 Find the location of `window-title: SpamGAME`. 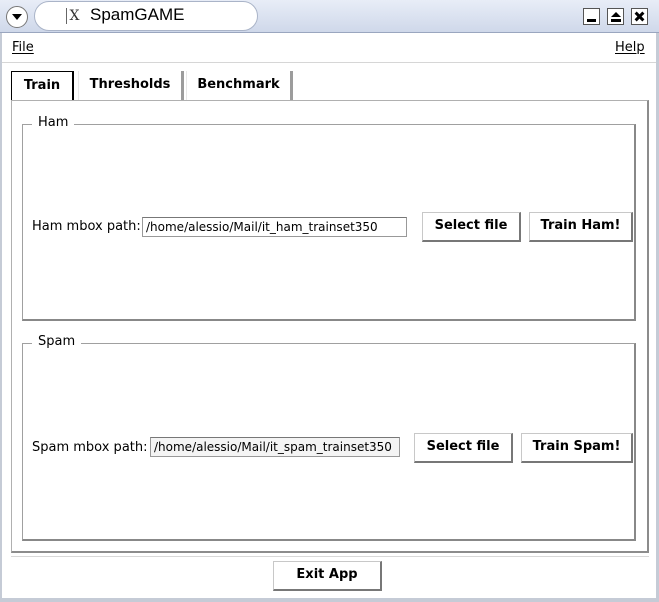

window-title: SpamGAME is located at coordinates (137, 14).